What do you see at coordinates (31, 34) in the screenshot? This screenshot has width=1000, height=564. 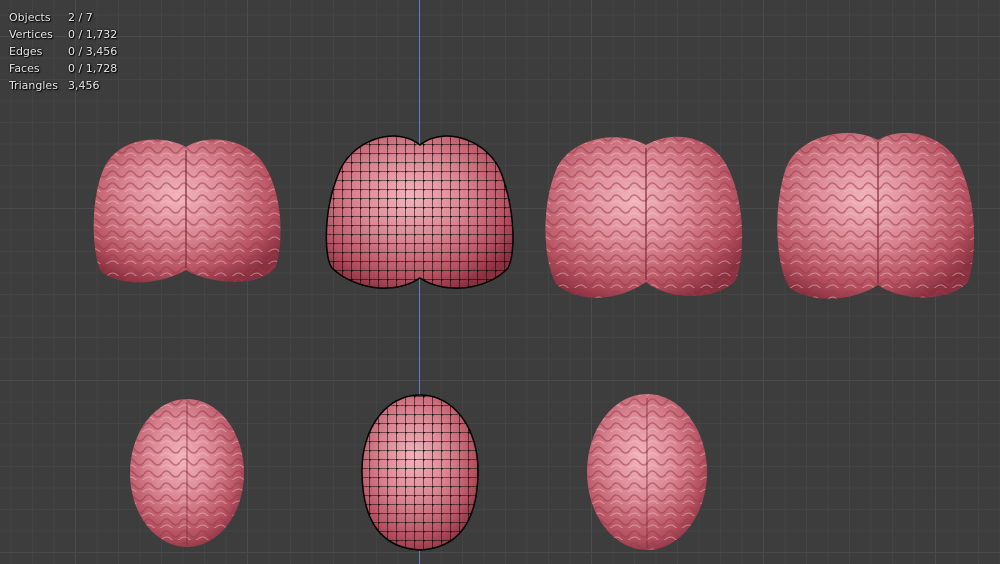 I see `stat-label: Vertices` at bounding box center [31, 34].